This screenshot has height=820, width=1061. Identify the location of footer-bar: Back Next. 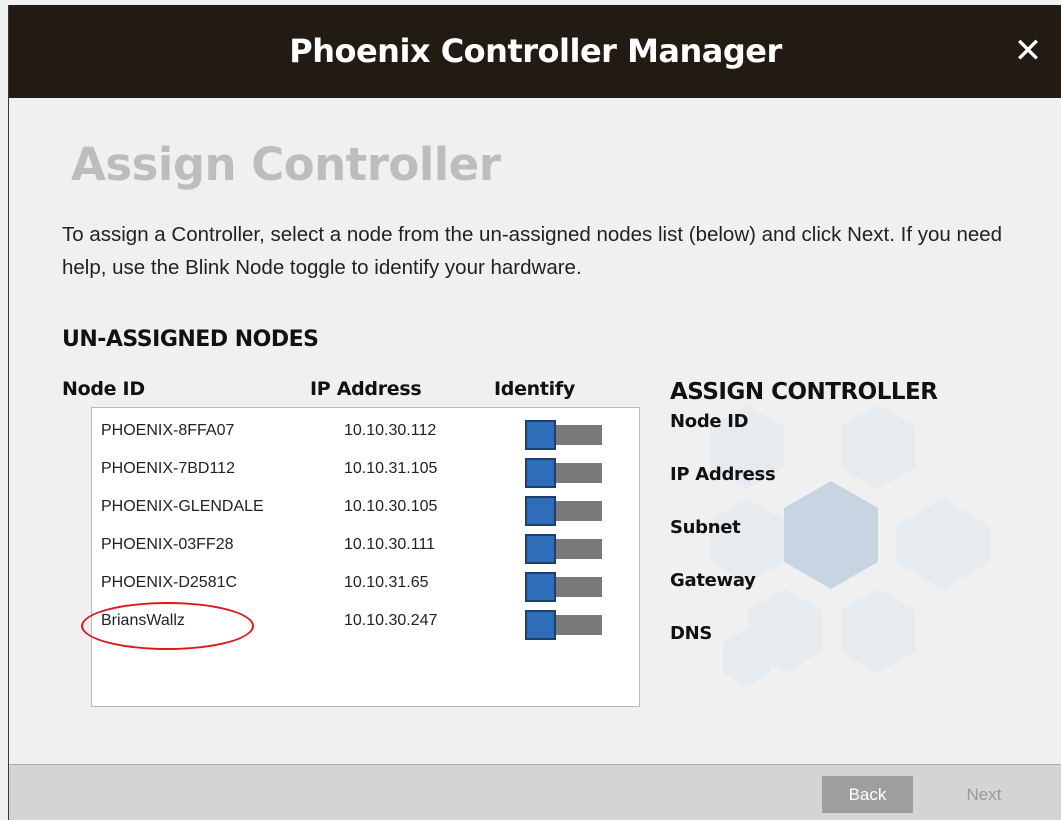
(535, 792).